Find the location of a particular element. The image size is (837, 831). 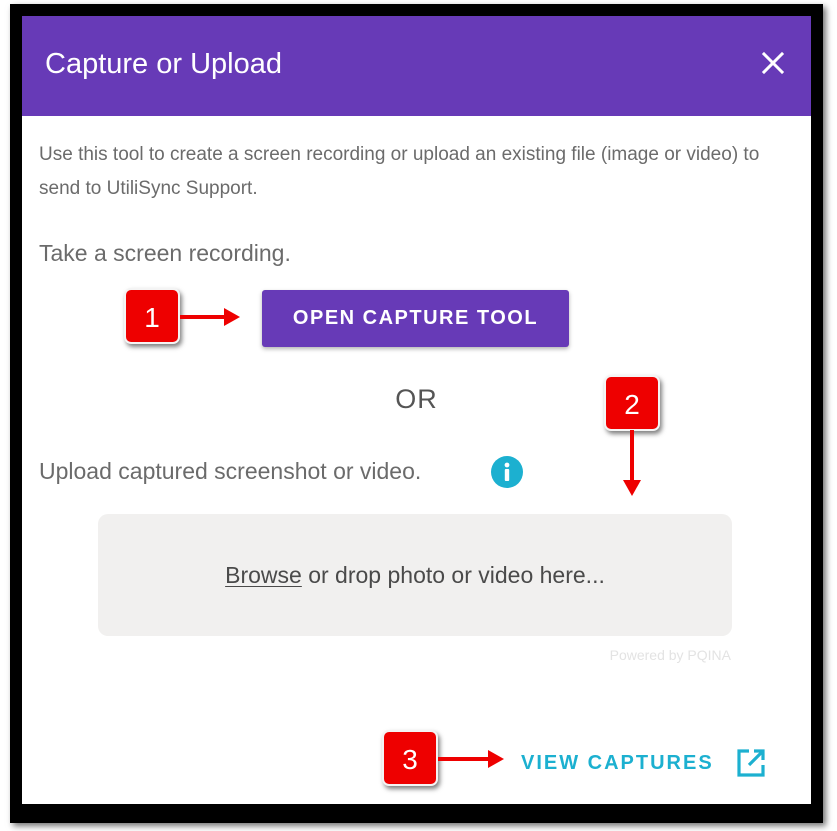

callout-badge-3: 3 is located at coordinates (410, 758).